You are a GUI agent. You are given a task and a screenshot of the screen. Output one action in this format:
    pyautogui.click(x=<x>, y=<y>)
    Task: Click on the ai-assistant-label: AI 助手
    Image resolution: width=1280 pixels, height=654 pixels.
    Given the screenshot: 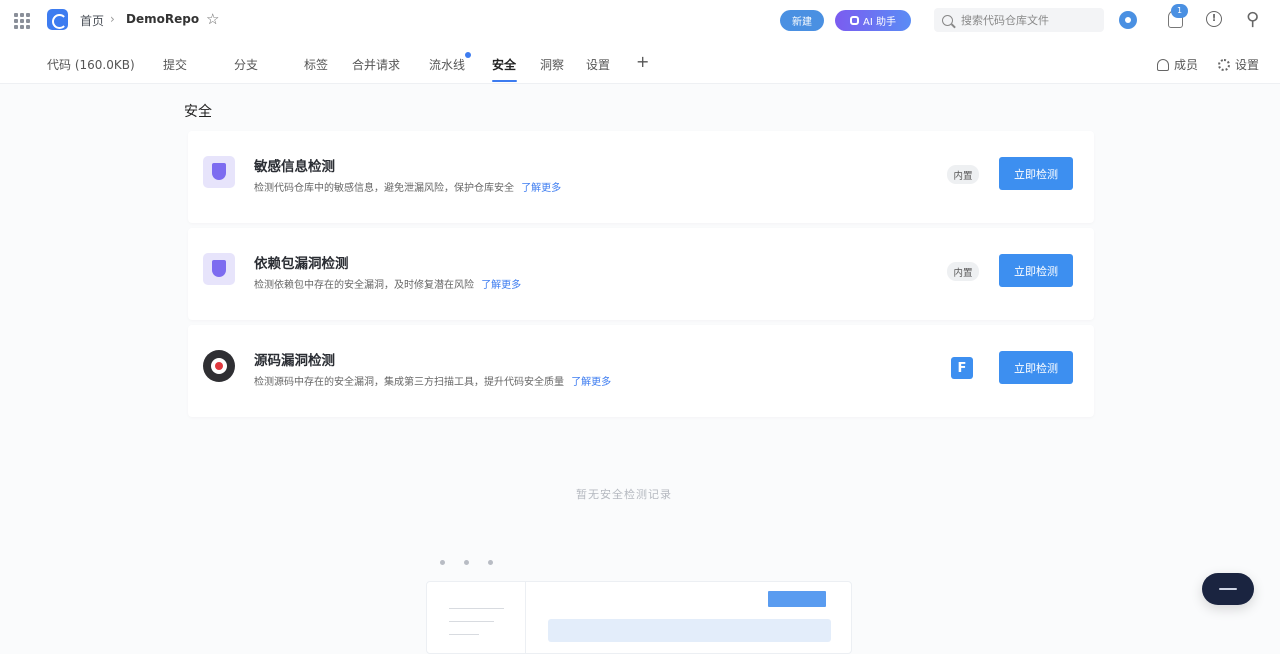 What is the action you would take?
    pyautogui.click(x=879, y=22)
    